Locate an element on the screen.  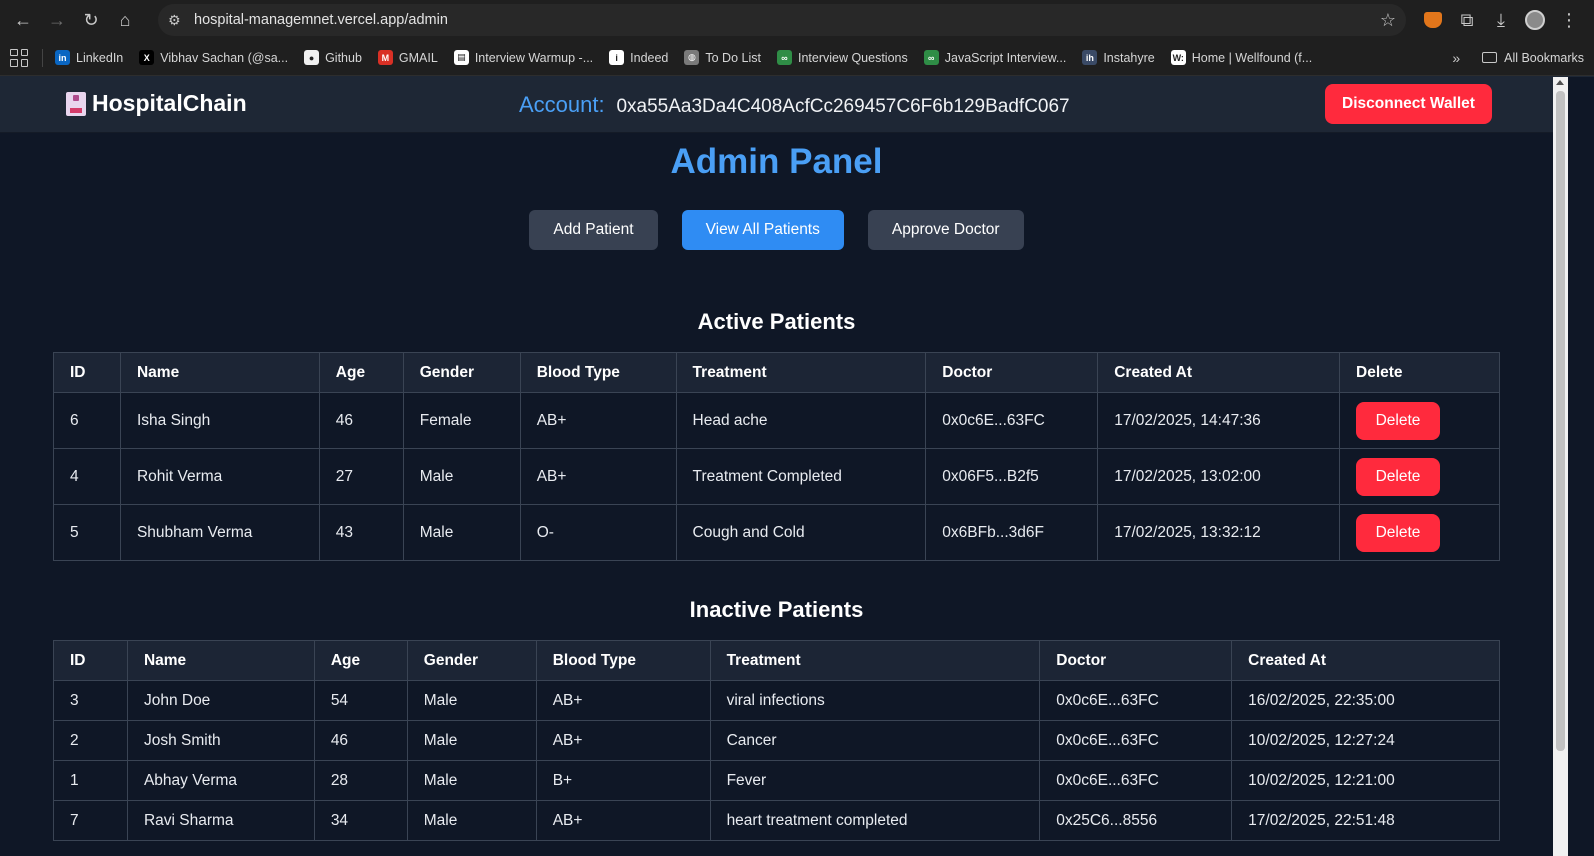
download-icon: ⤓ is located at coordinates (1501, 20).